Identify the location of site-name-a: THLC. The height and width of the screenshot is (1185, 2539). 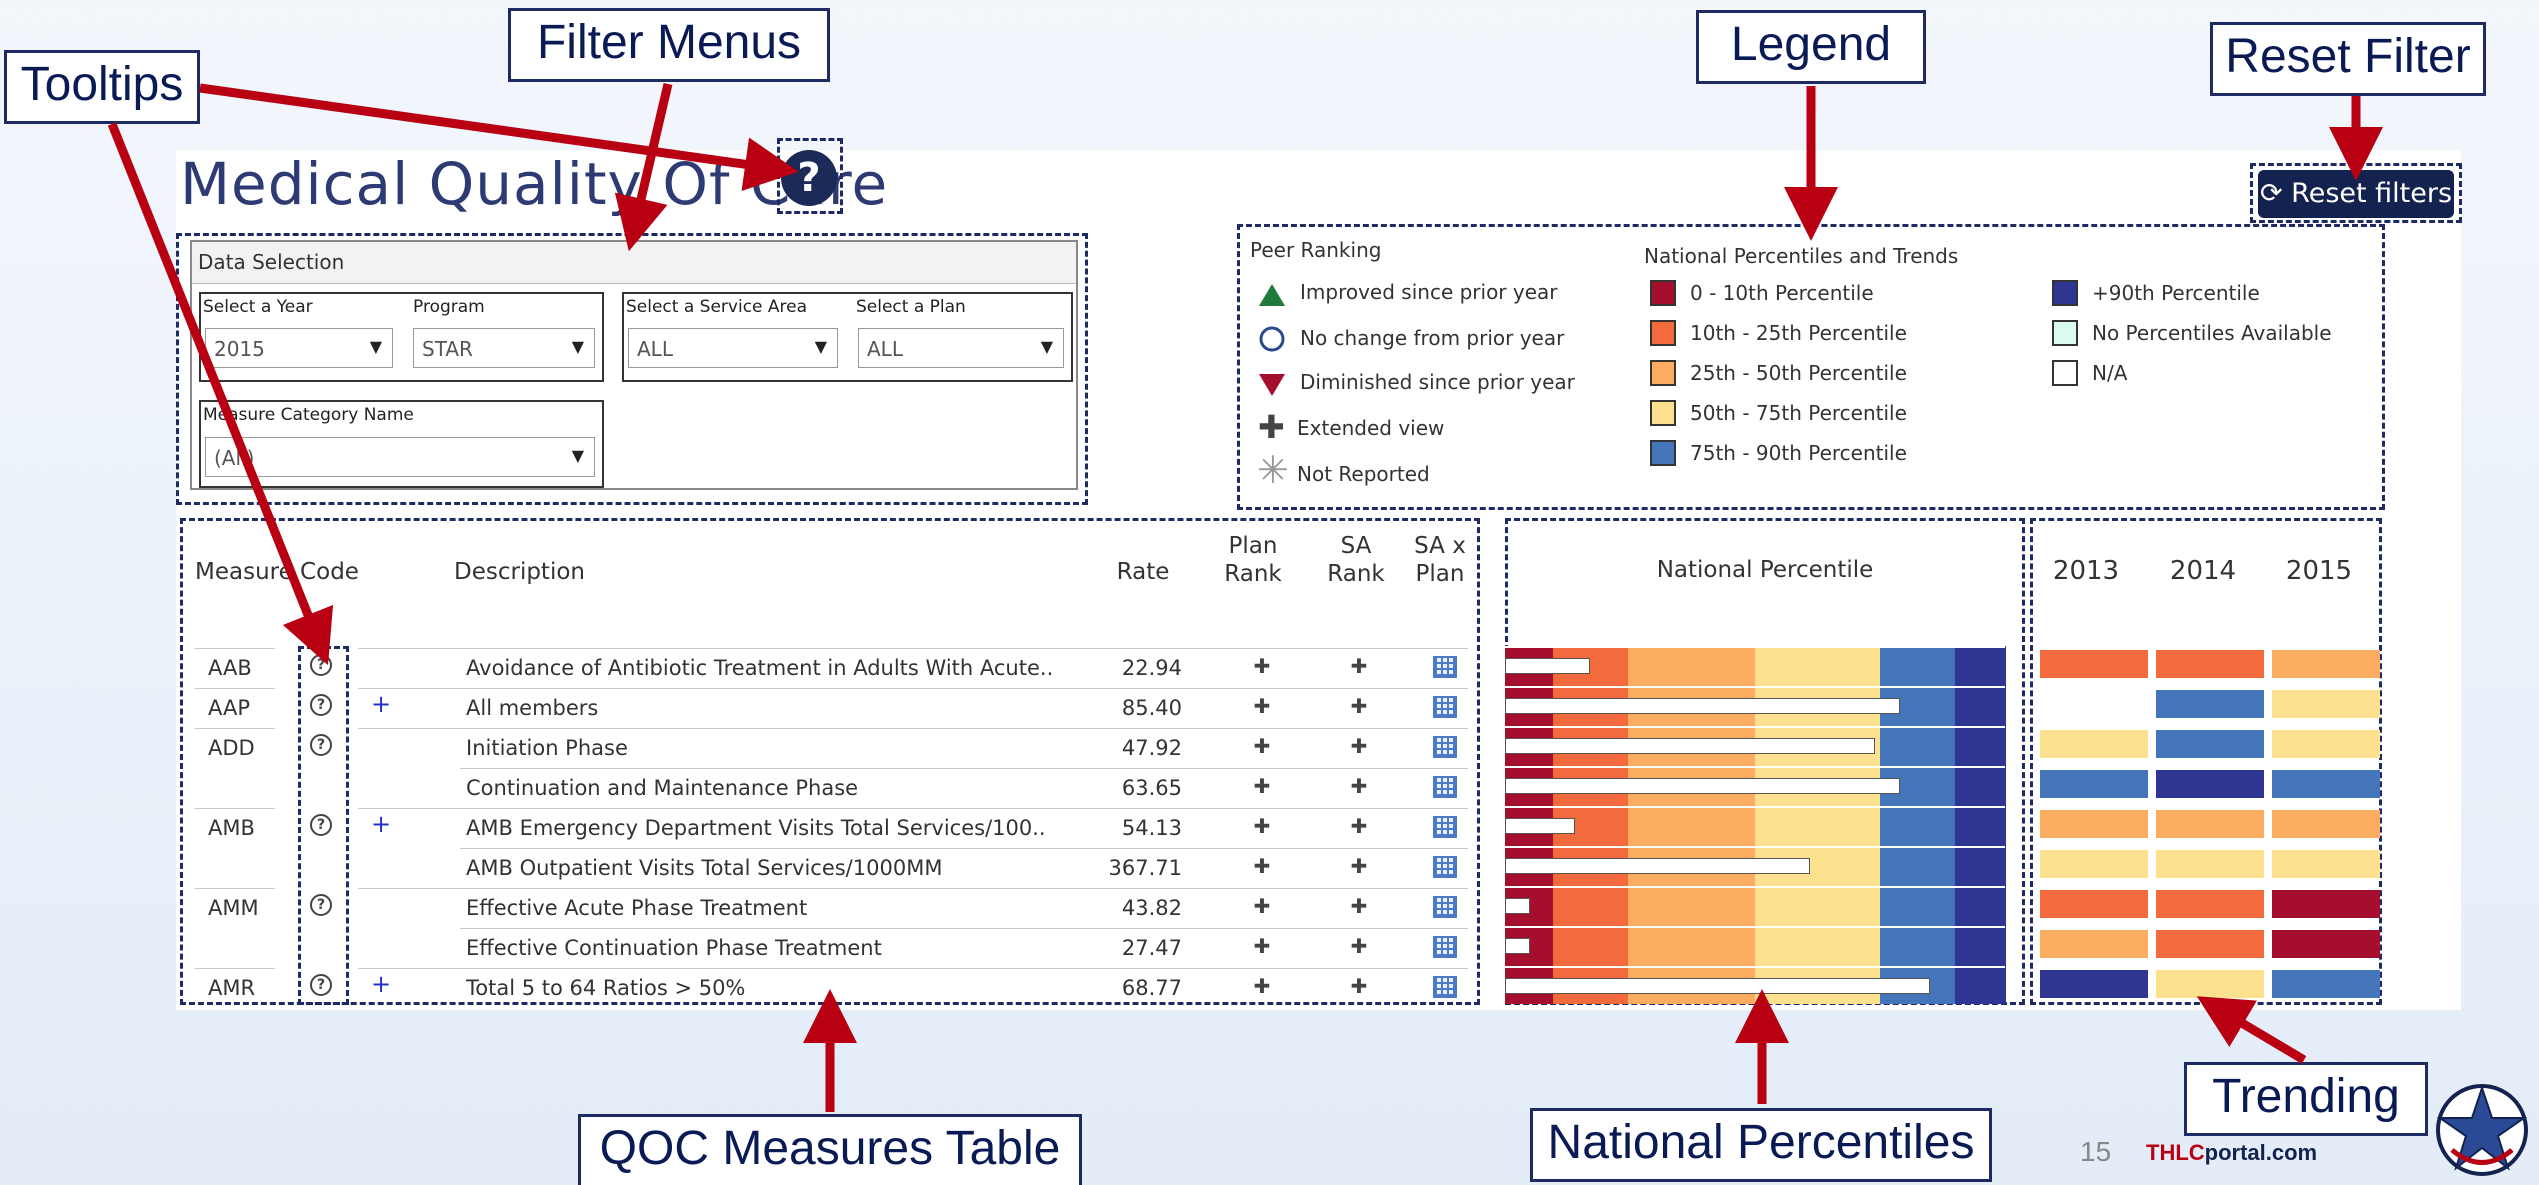
(2175, 1152).